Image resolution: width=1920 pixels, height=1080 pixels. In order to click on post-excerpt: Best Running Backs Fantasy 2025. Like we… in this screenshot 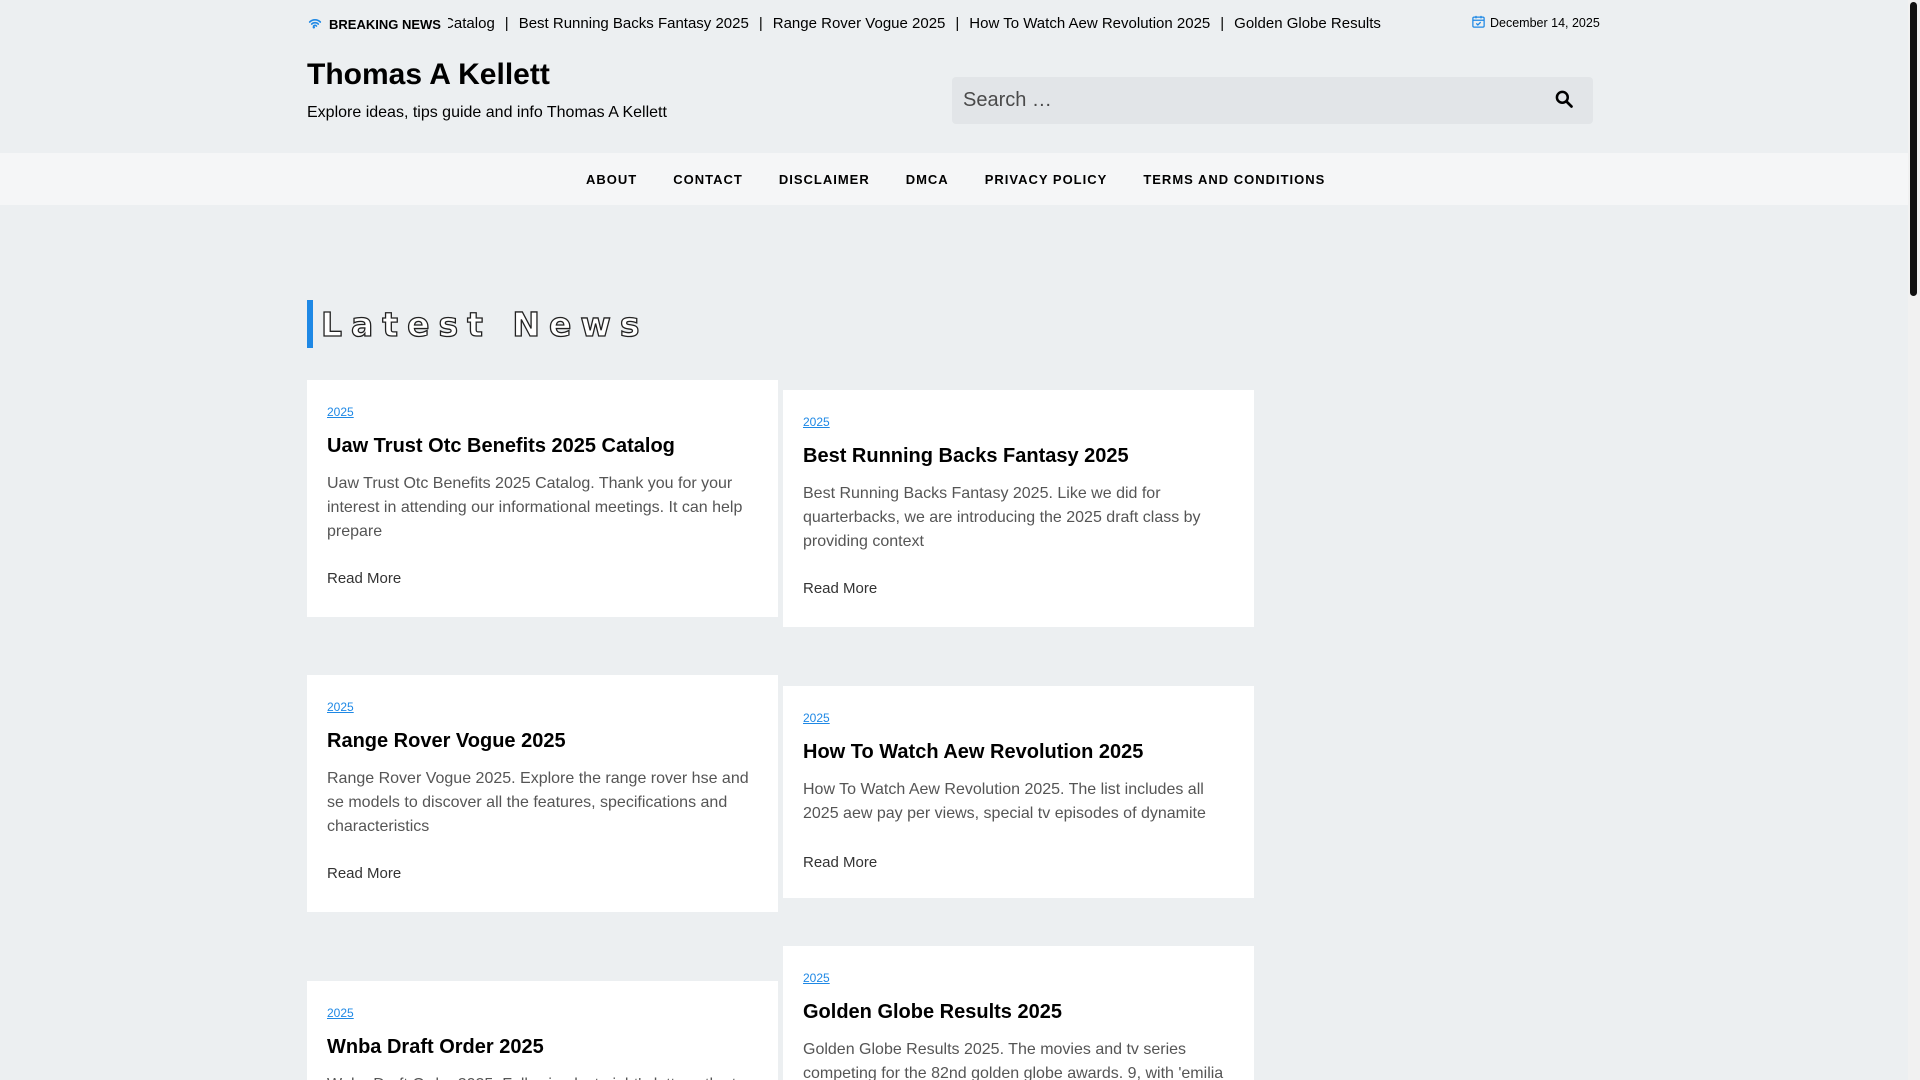, I will do `click(1002, 517)`.